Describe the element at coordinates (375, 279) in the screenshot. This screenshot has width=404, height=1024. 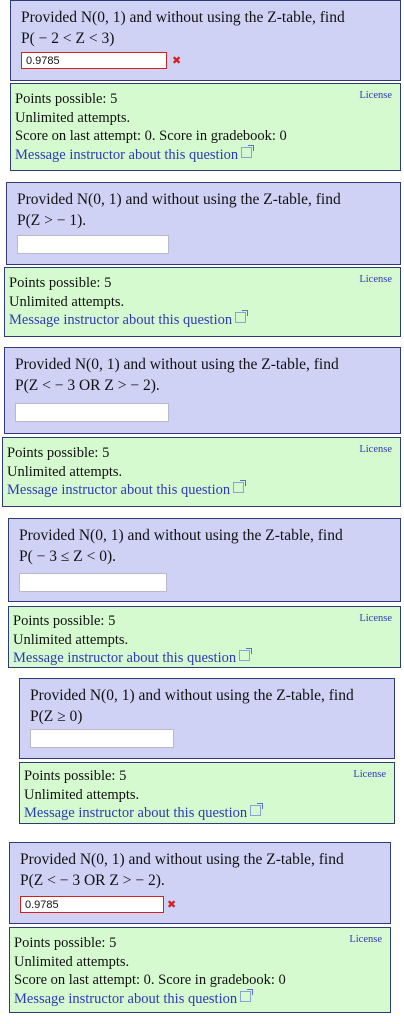
I see `license-link-2: License` at that location.